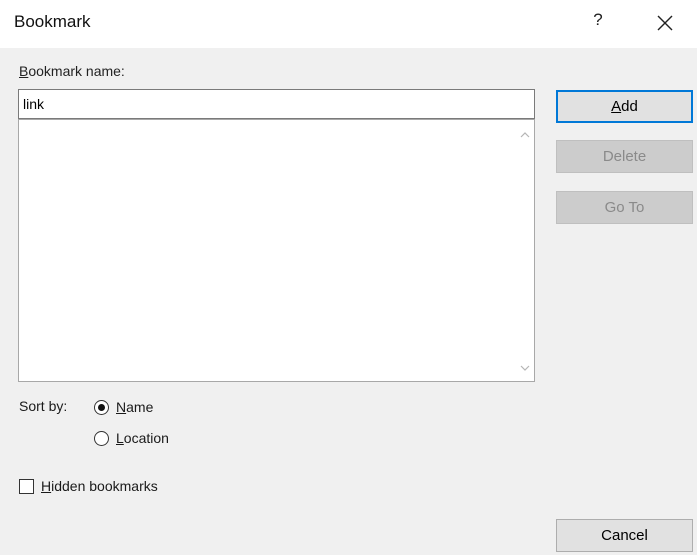  Describe the element at coordinates (276, 104) in the screenshot. I see `bookmark-name-input` at that location.